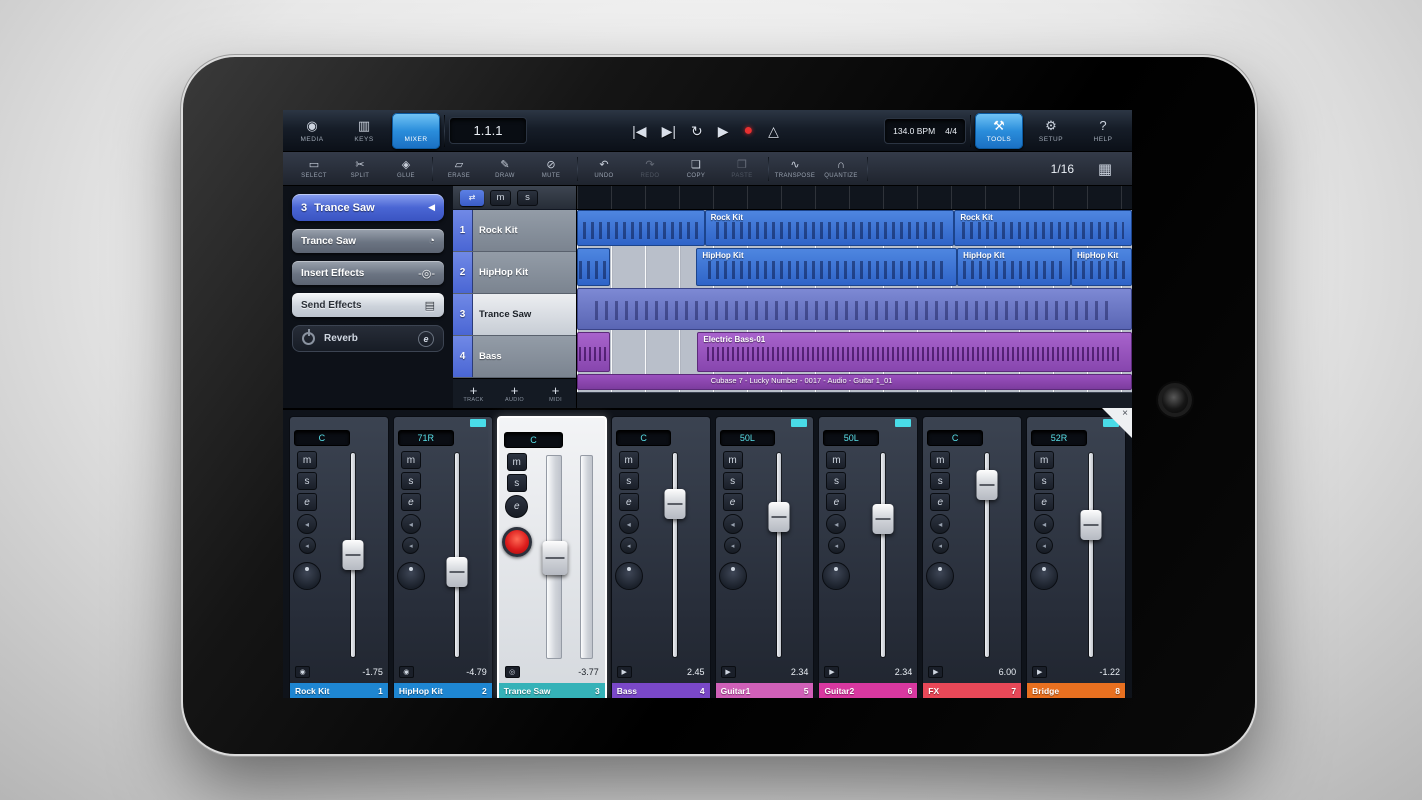  I want to click on channel-name-tag: Bass 4, so click(660, 690).